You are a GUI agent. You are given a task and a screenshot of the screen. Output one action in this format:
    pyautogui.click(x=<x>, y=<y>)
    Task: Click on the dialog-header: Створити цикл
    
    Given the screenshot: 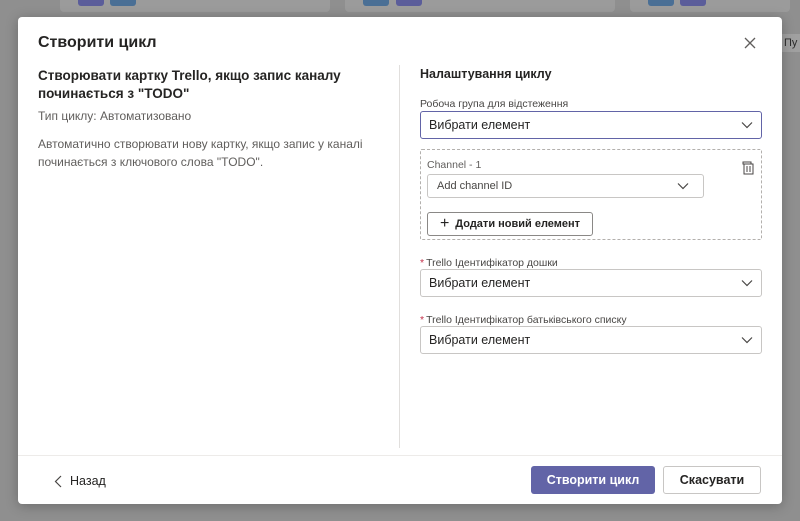 What is the action you would take?
    pyautogui.click(x=400, y=43)
    